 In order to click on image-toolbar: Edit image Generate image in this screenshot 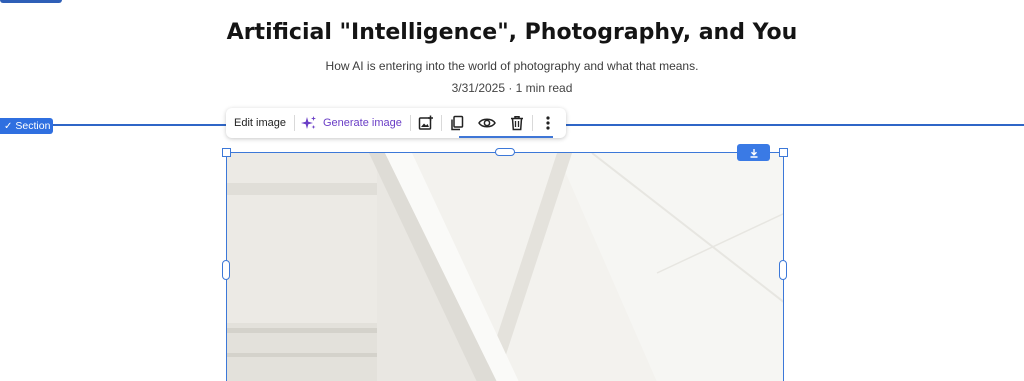, I will do `click(396, 123)`.